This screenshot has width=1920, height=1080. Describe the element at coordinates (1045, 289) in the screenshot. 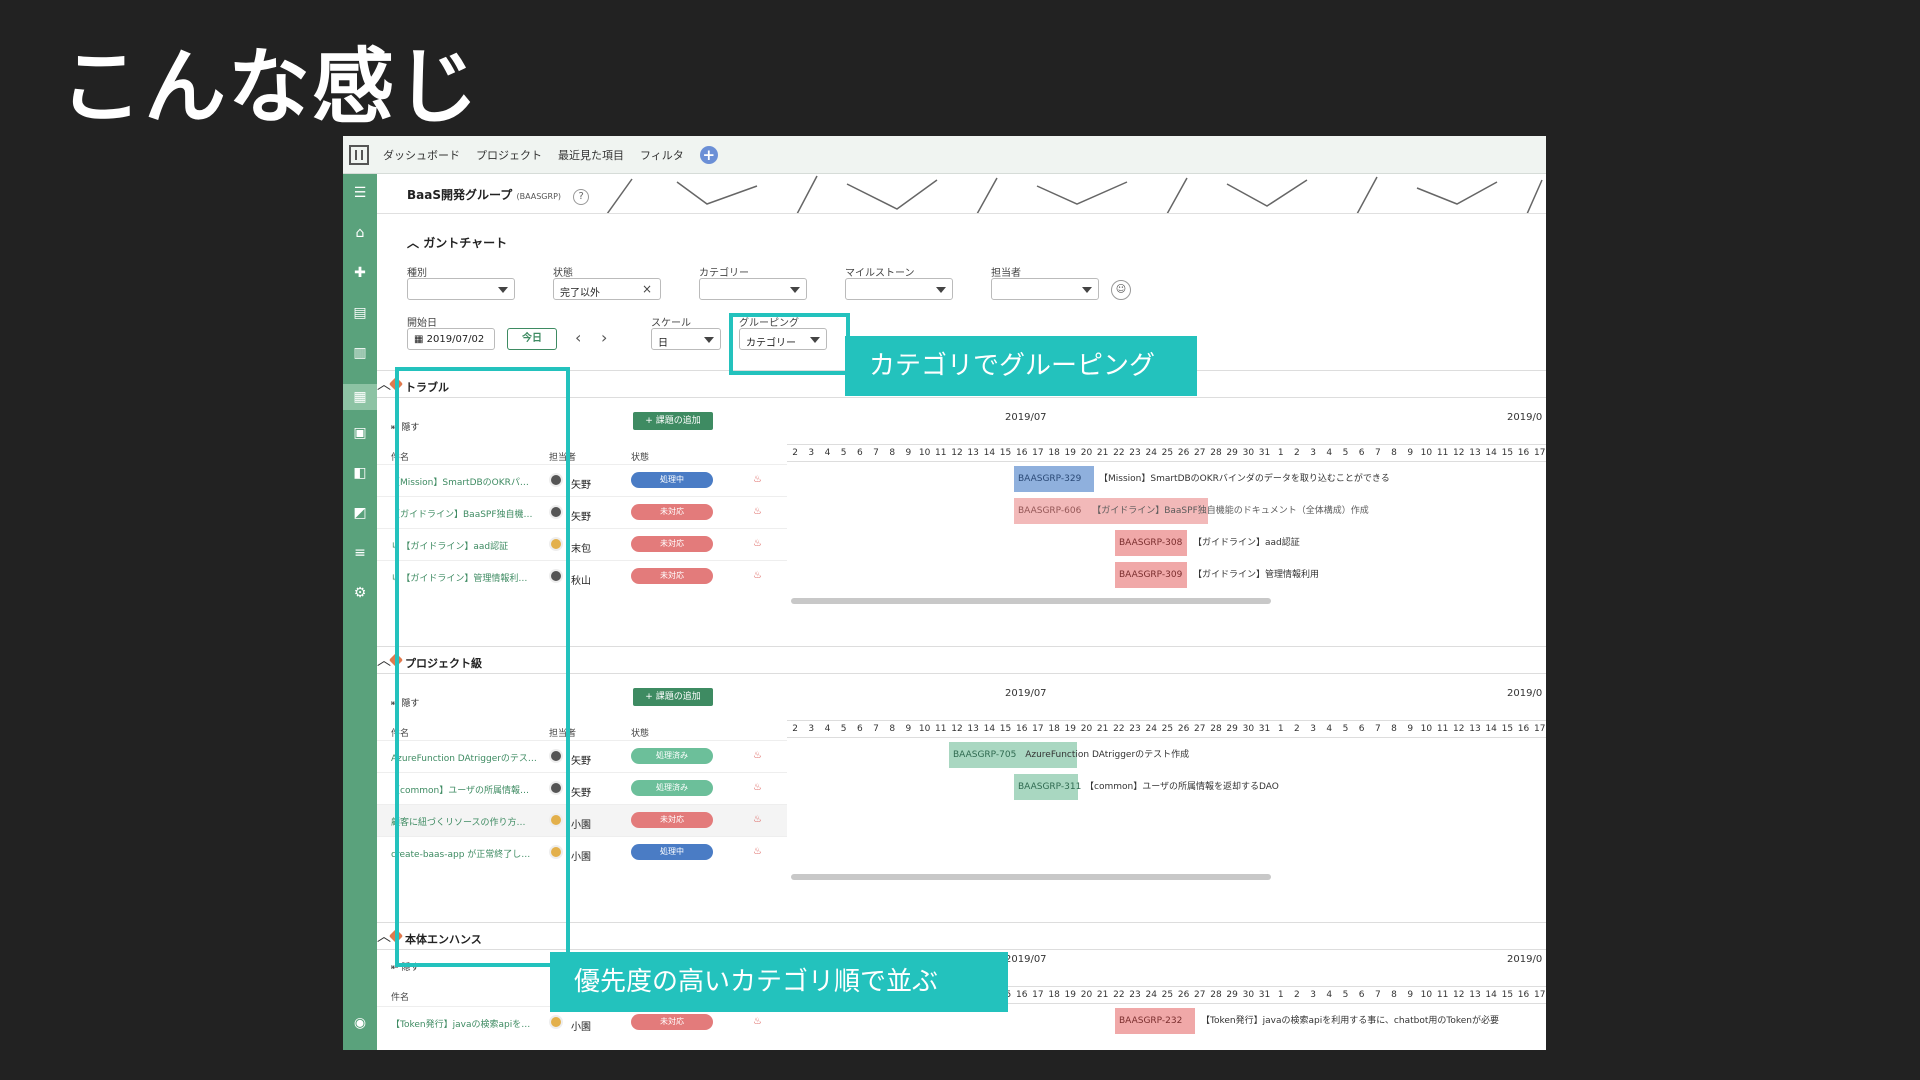

I see `assignee-select` at that location.